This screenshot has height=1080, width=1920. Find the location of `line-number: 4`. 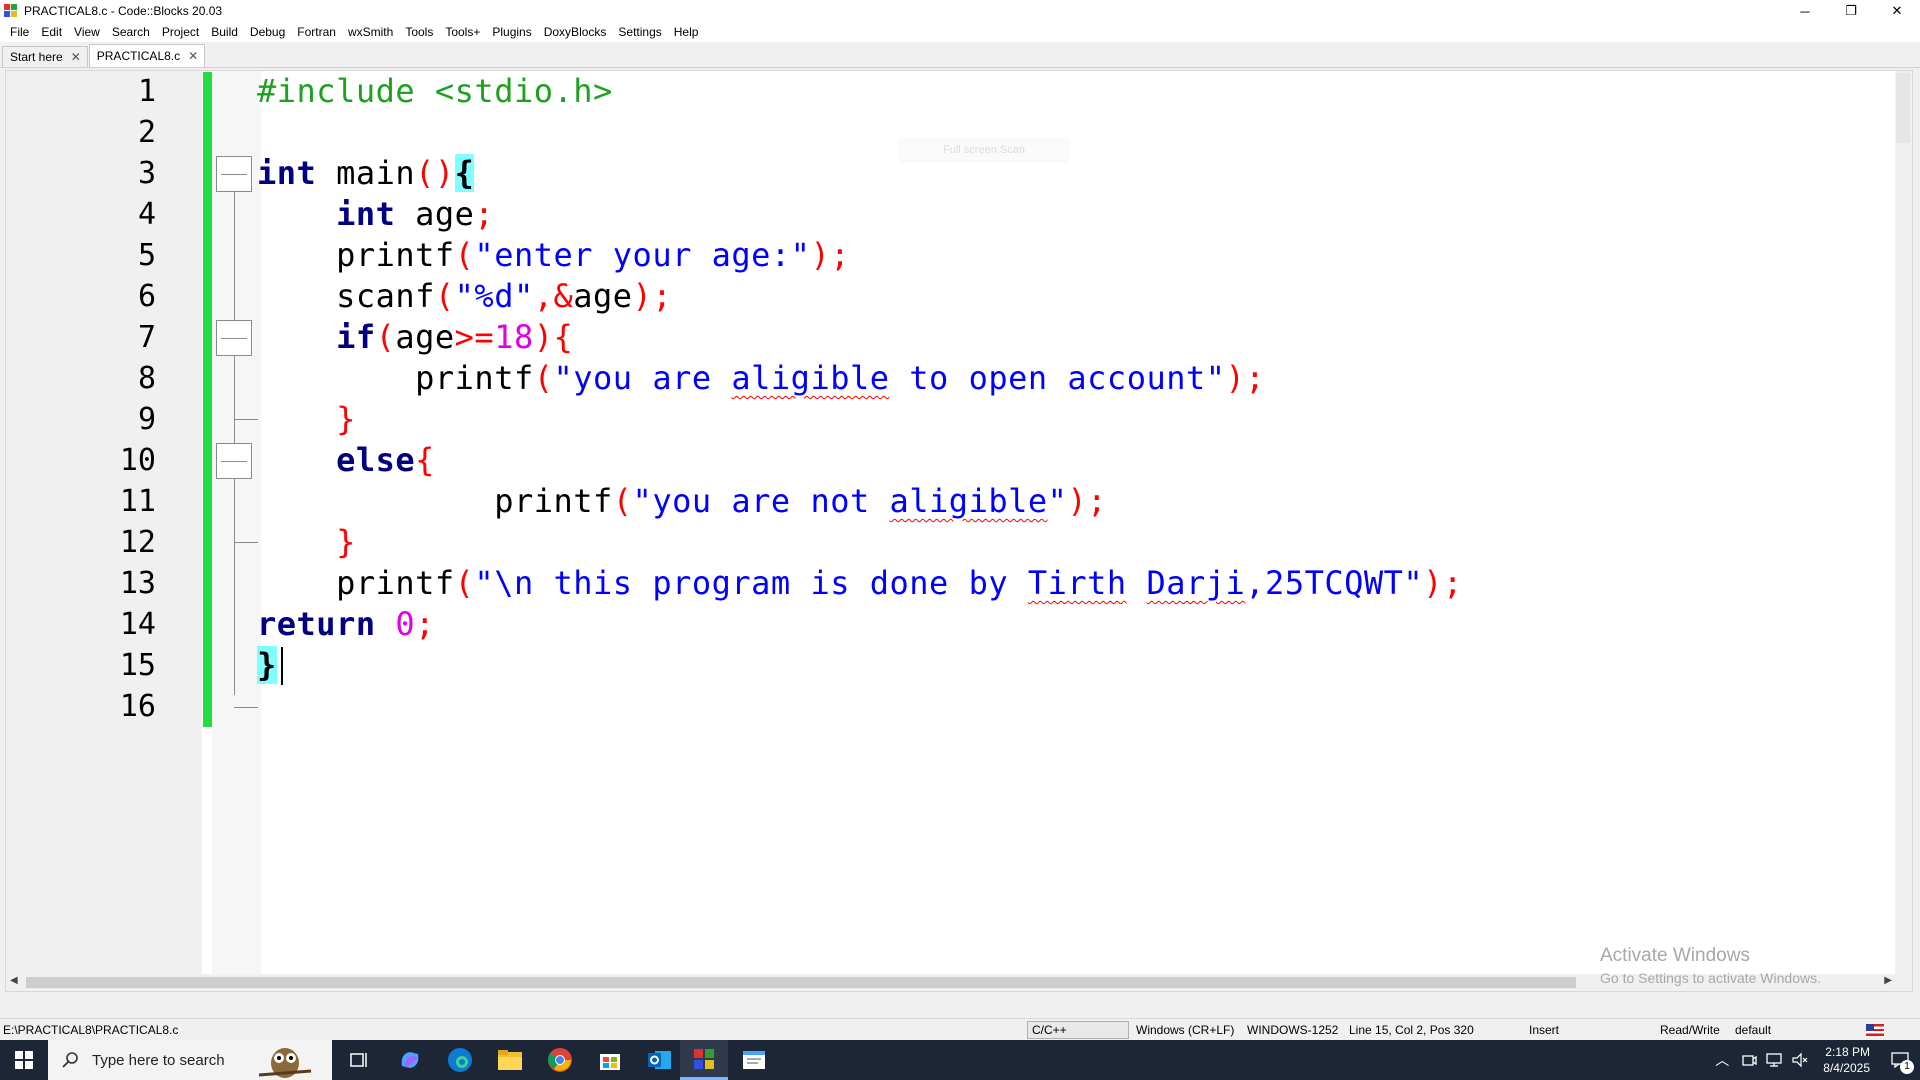

line-number: 4 is located at coordinates (146, 214).